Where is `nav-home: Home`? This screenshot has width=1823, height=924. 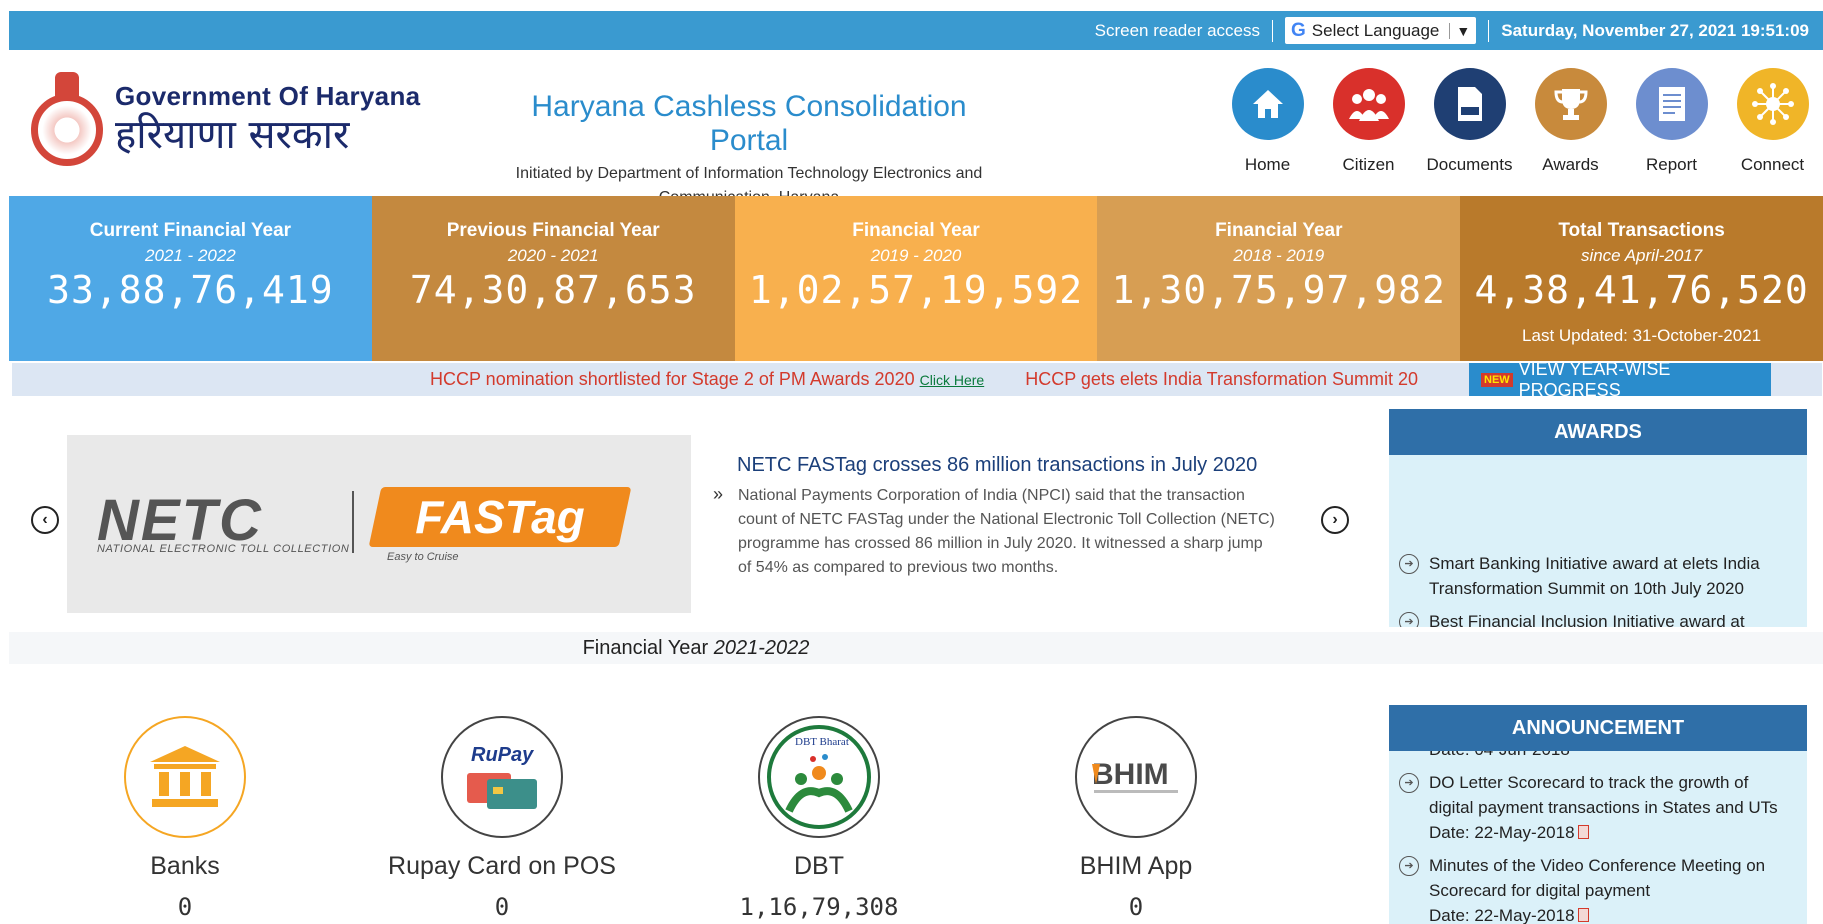
nav-home: Home is located at coordinates (1267, 121).